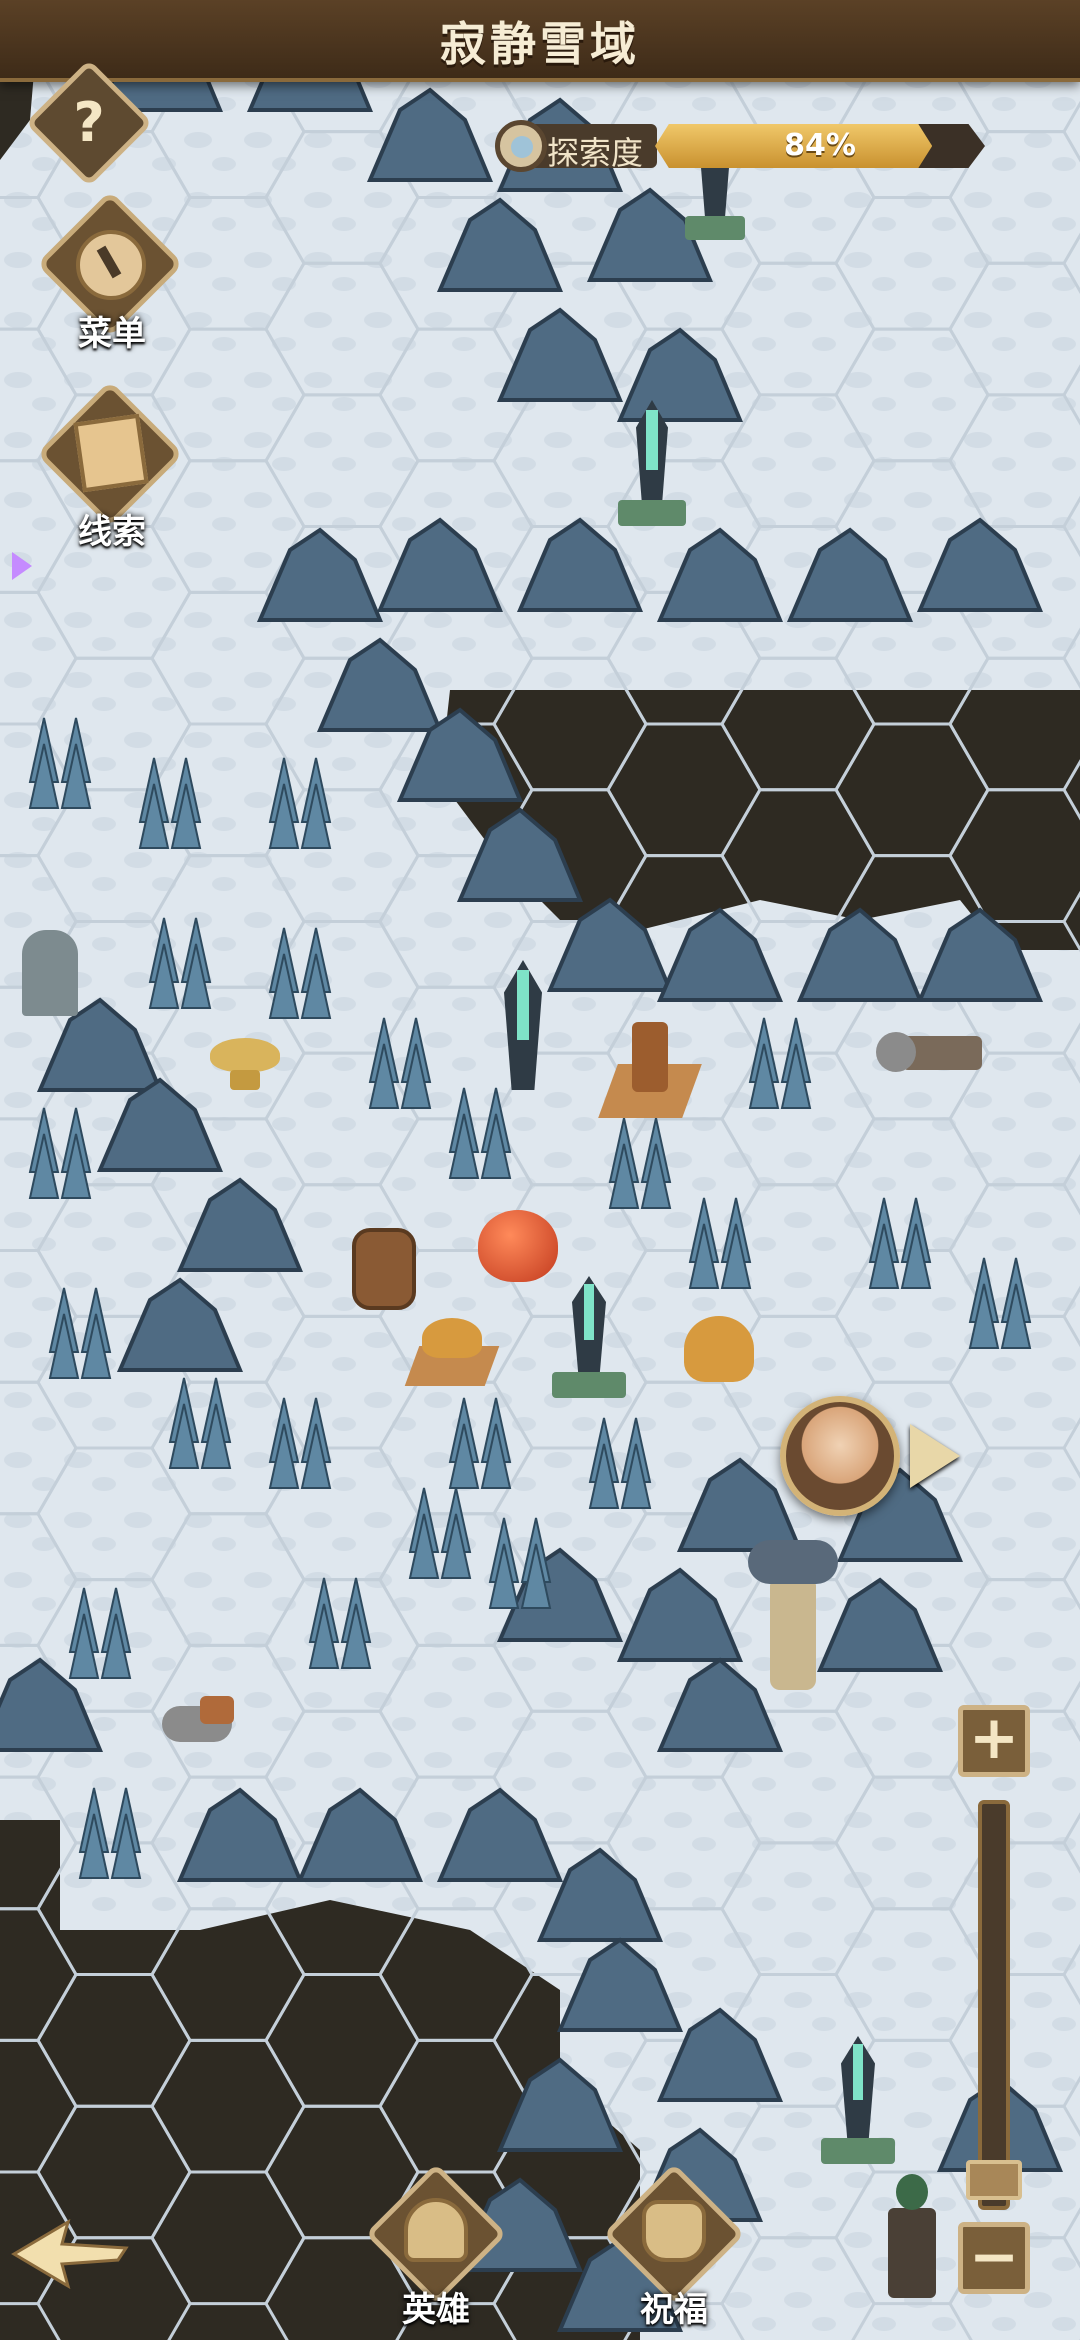  Describe the element at coordinates (595, 153) in the screenshot. I see `exploration-label: 探索度` at that location.